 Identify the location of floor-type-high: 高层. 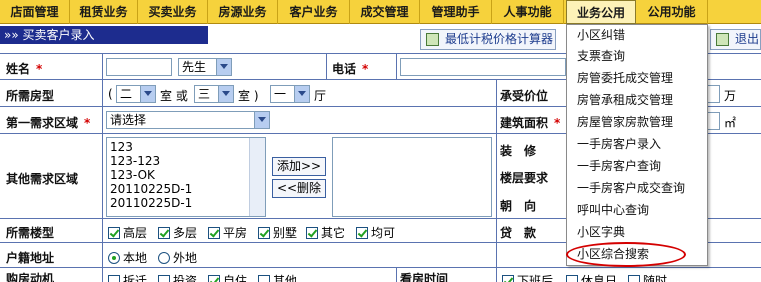
(127, 232).